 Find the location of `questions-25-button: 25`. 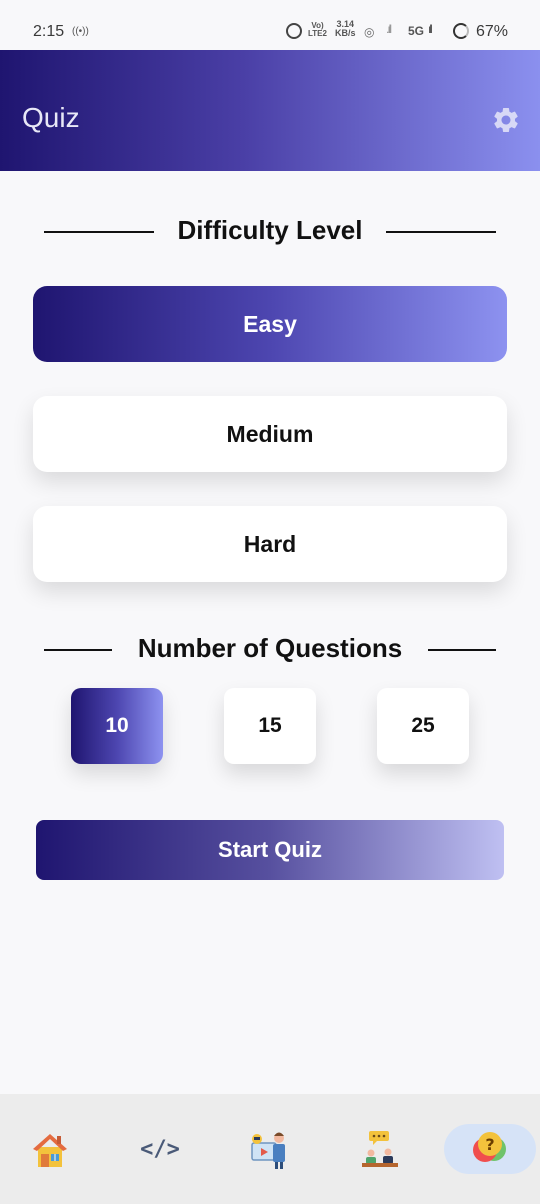

questions-25-button: 25 is located at coordinates (423, 726).